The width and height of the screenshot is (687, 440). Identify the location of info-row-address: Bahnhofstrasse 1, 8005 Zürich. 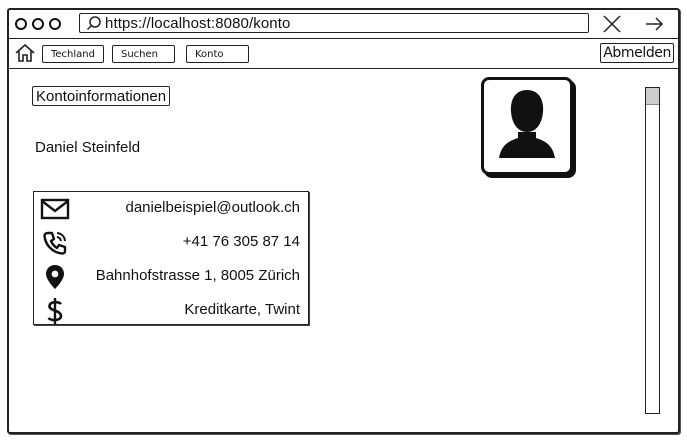
(171, 277).